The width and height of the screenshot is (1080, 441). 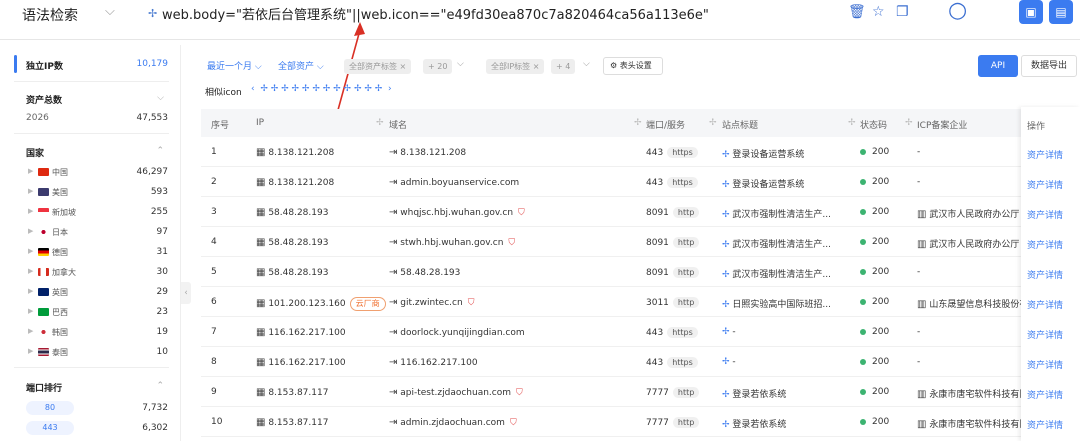 What do you see at coordinates (217, 422) in the screenshot?
I see `row-number: 10` at bounding box center [217, 422].